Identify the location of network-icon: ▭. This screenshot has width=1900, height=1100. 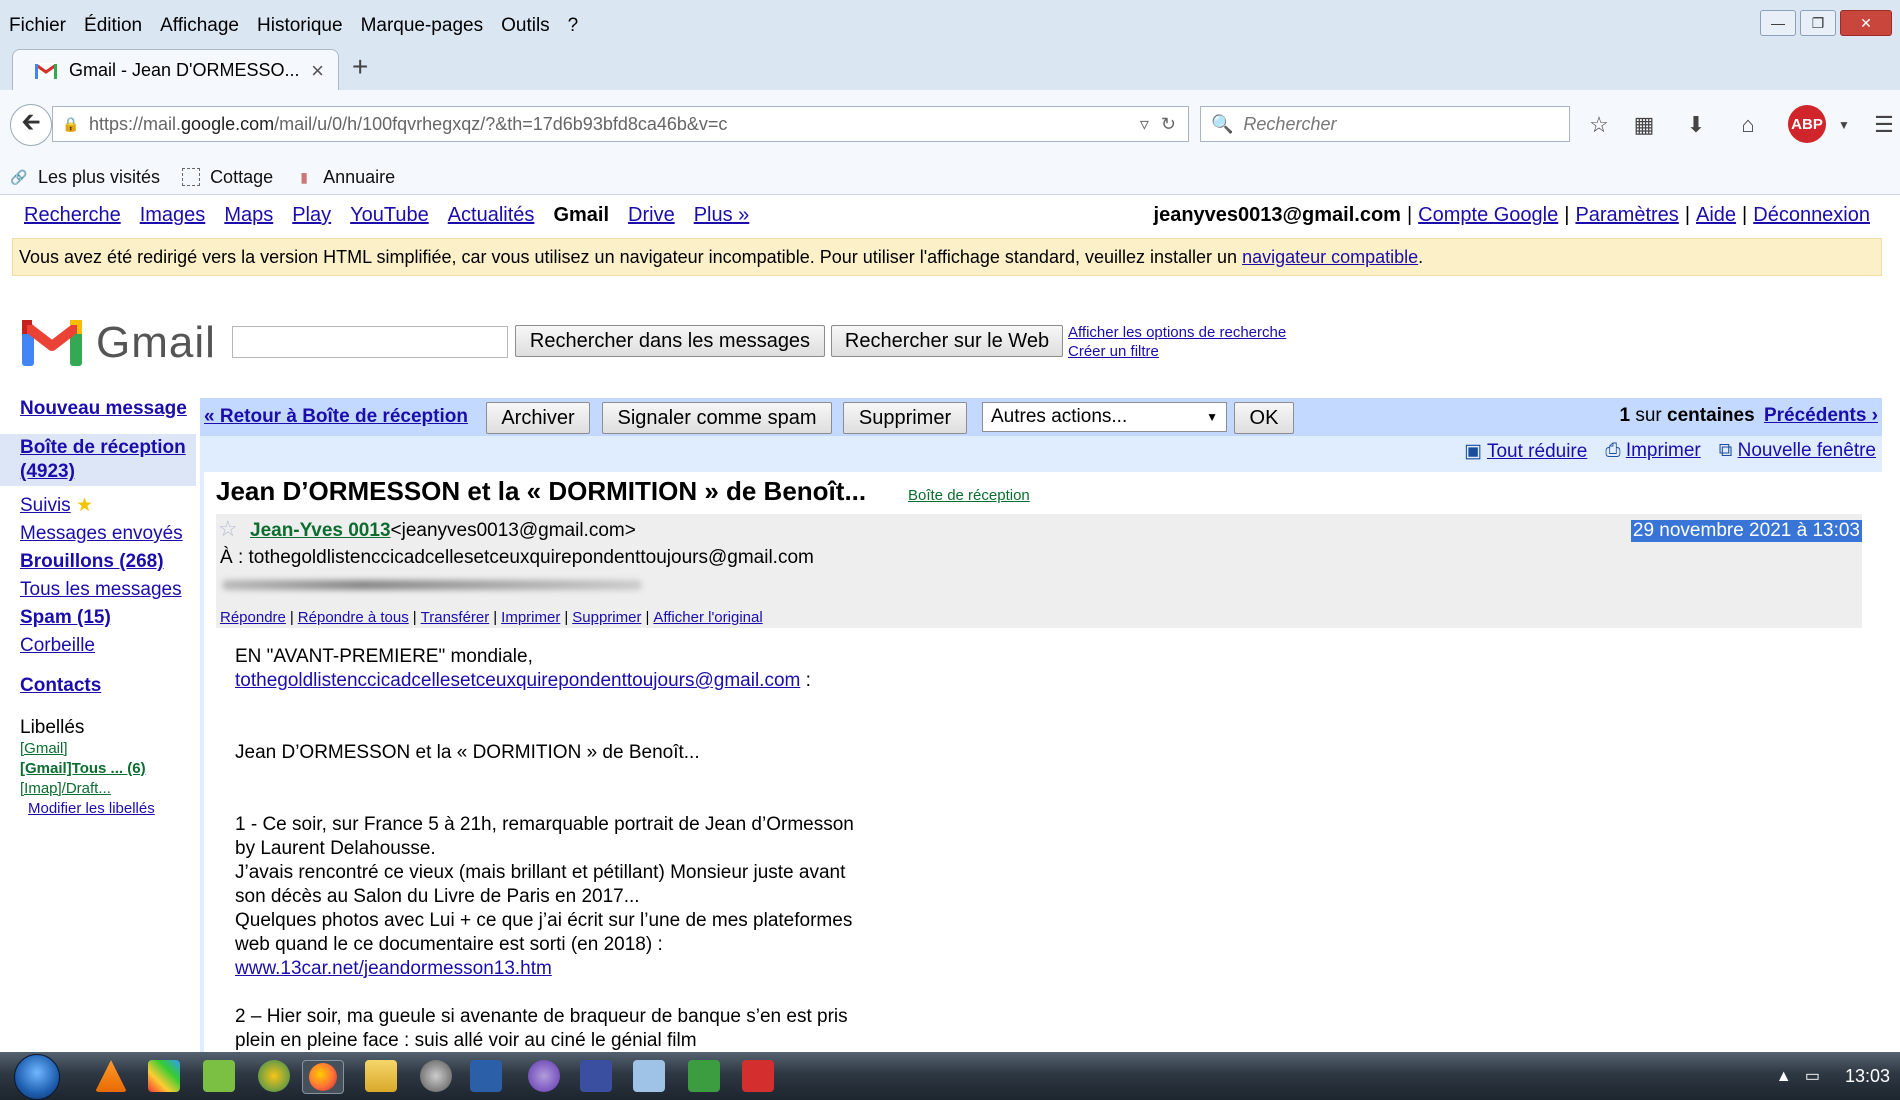
(1812, 1076).